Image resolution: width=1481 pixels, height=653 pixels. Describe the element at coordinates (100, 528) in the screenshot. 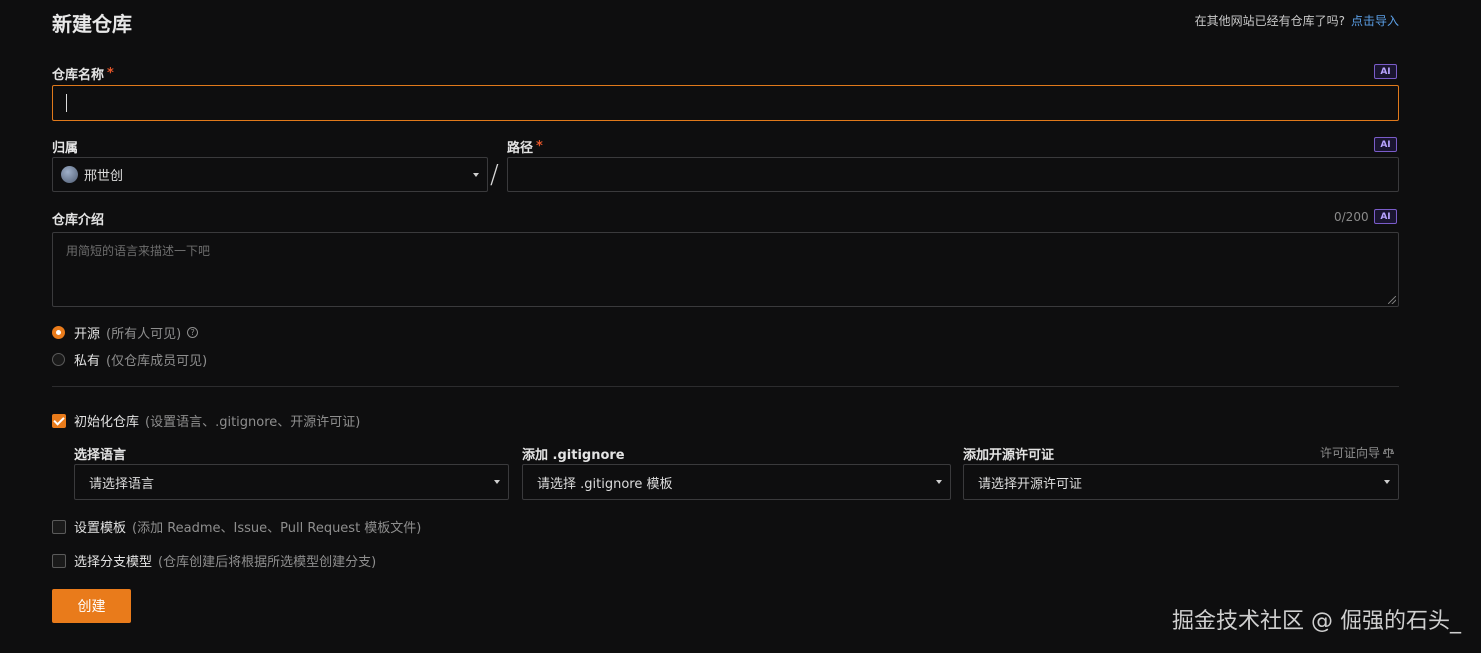

I see `template-label: 设置模板` at that location.